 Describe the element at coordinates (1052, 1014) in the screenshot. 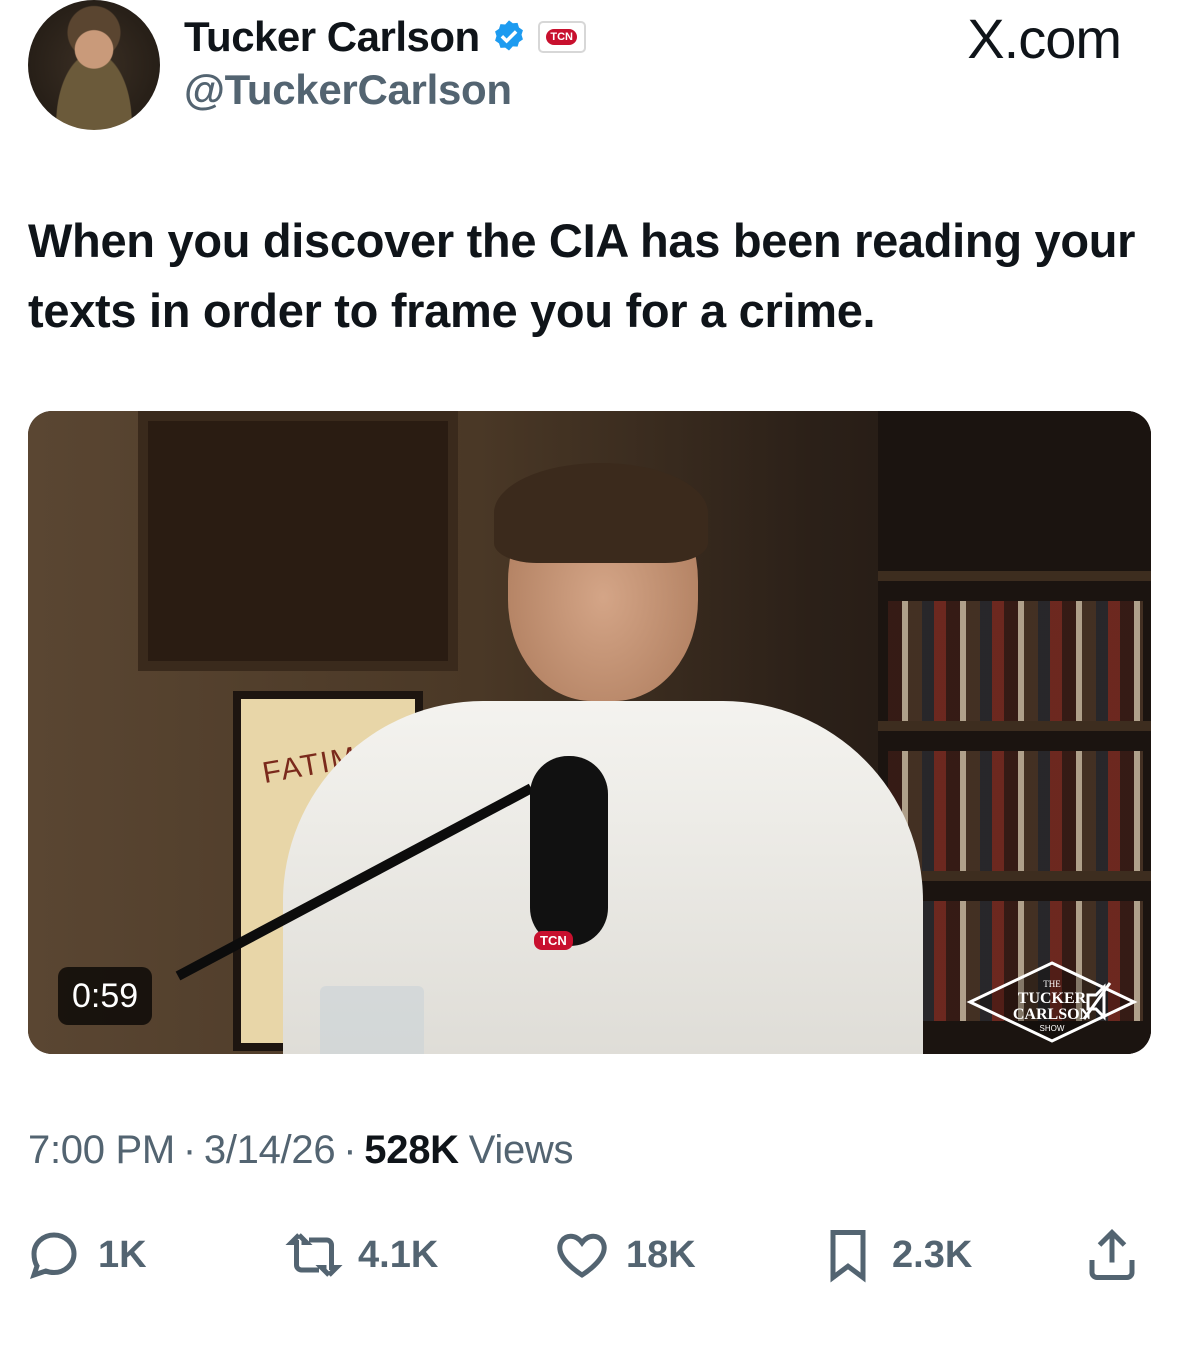

I see `show-logo-line3: CARLSON` at that location.